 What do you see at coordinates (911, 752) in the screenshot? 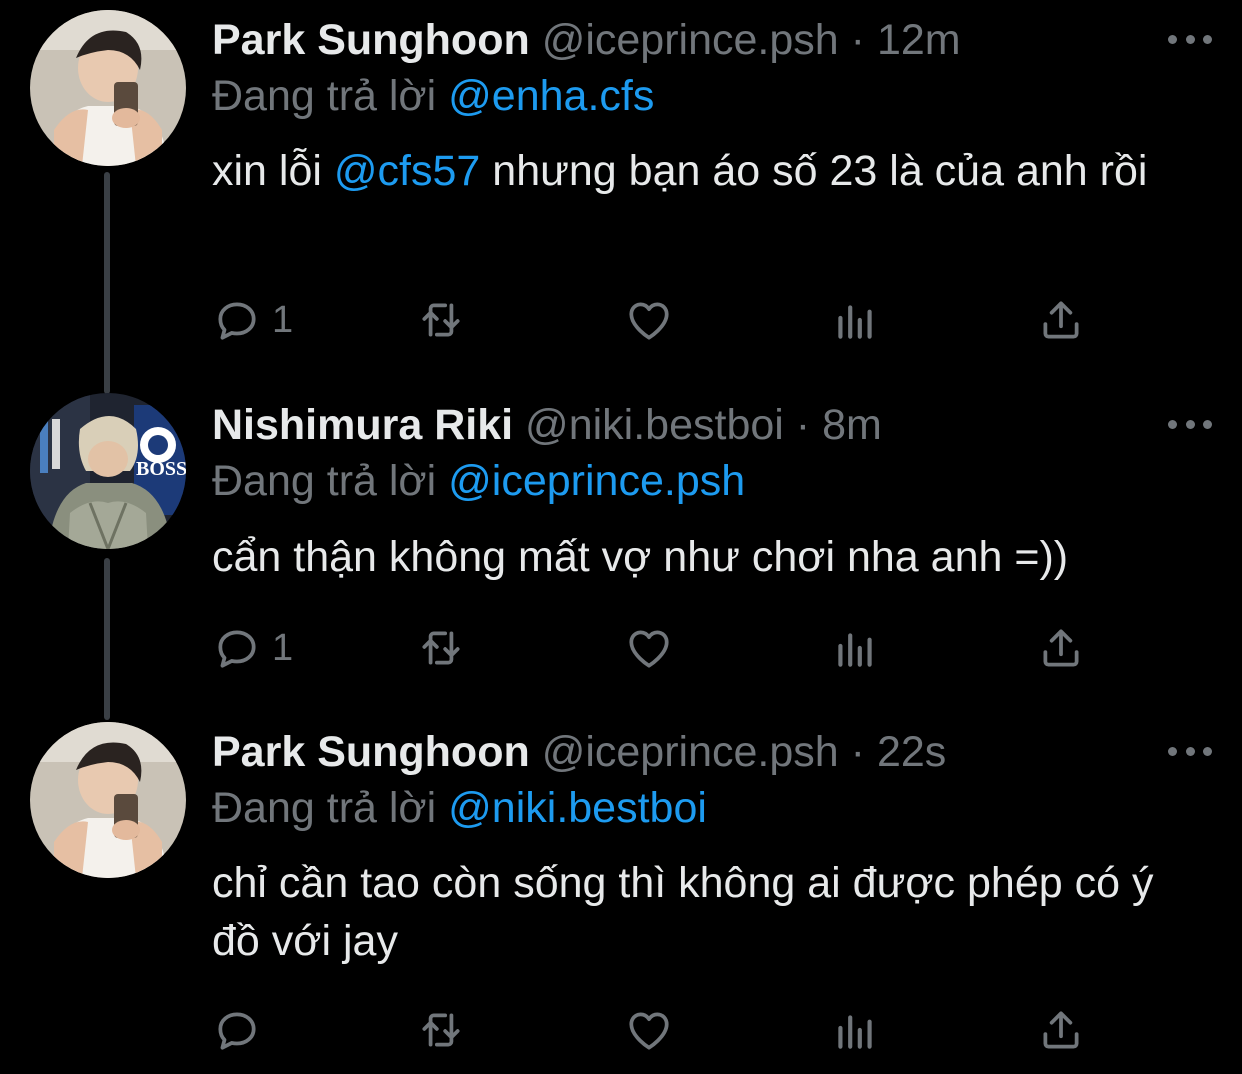
I see `timestamp: 22s` at bounding box center [911, 752].